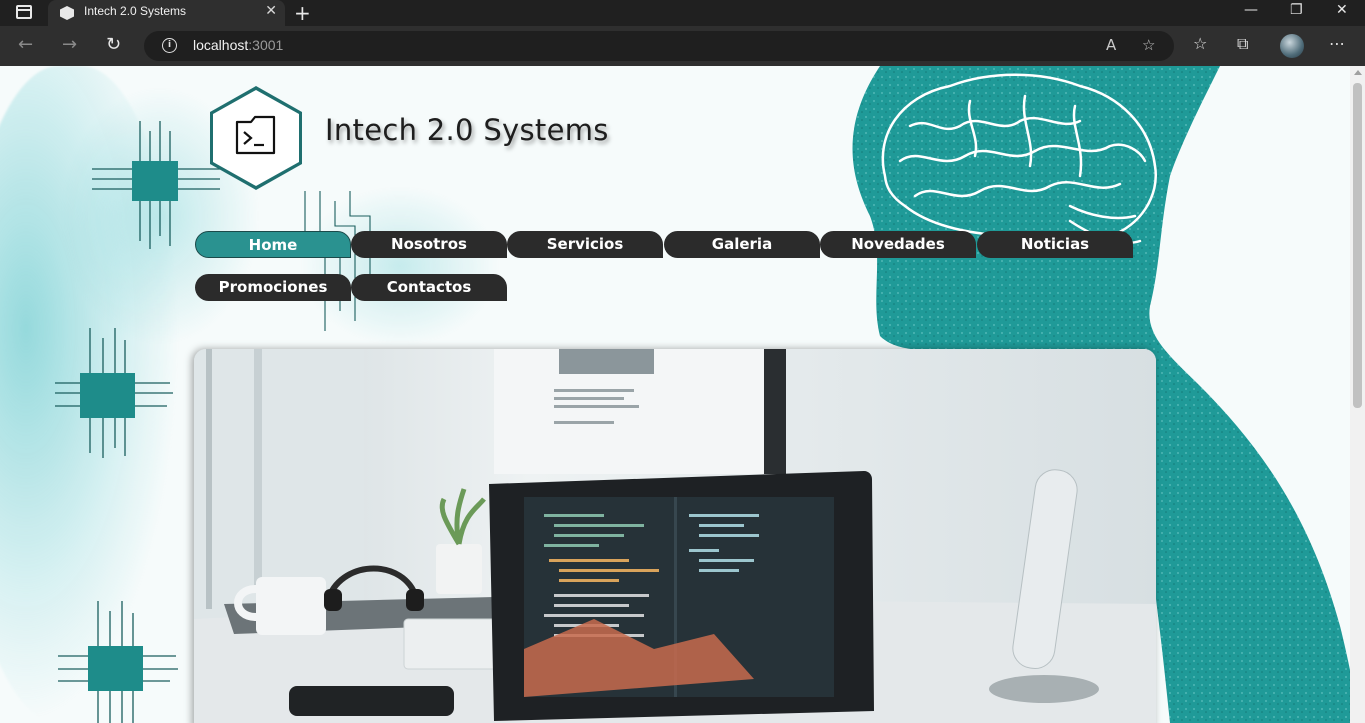 Image resolution: width=1365 pixels, height=723 pixels. I want to click on site-title: Intech 2.0 Systems, so click(467, 130).